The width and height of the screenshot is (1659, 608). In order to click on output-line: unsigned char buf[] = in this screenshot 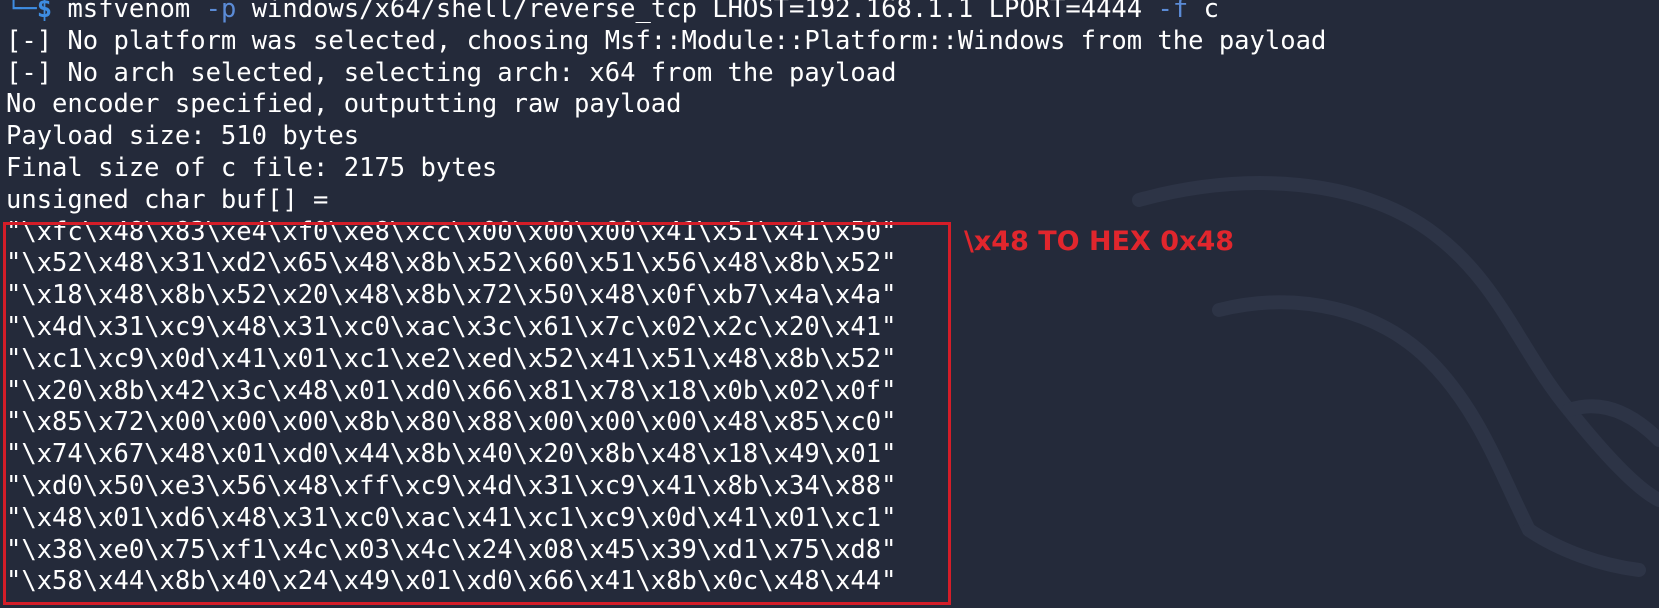, I will do `click(167, 199)`.